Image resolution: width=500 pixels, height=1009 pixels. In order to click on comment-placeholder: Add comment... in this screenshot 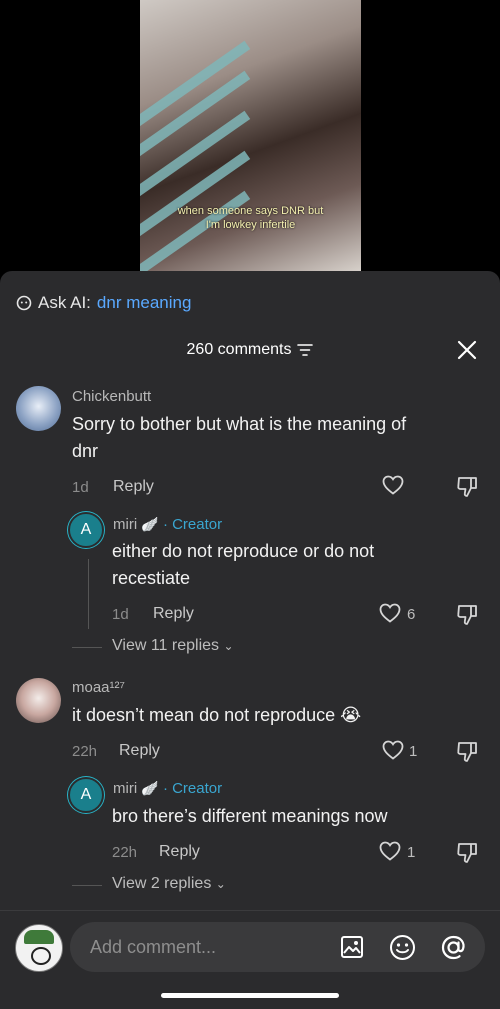, I will do `click(153, 947)`.